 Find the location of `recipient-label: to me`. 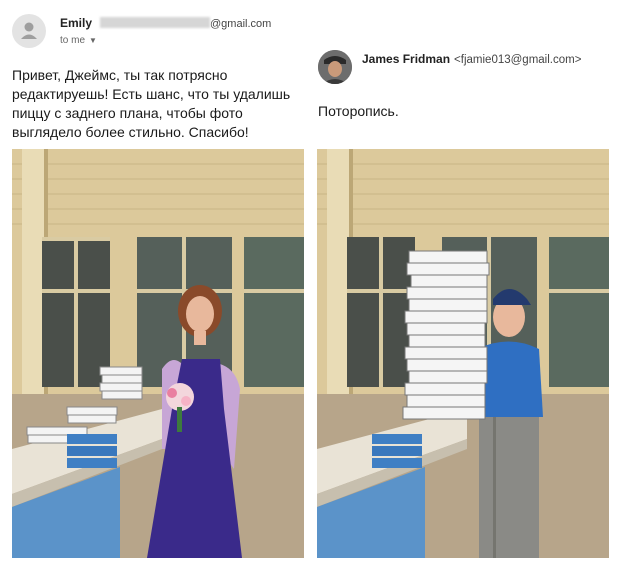

recipient-label: to me is located at coordinates (73, 40).